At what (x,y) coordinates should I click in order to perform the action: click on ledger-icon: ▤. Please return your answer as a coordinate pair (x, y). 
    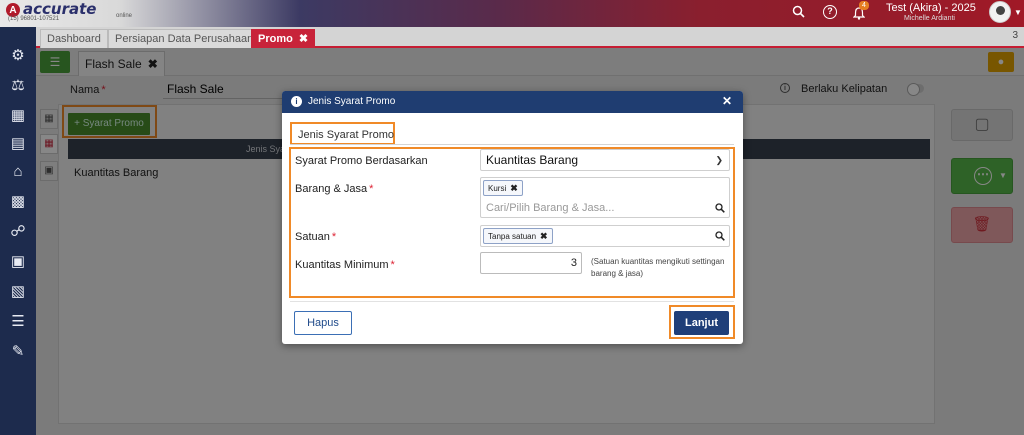
    Looking at the image, I should click on (18, 144).